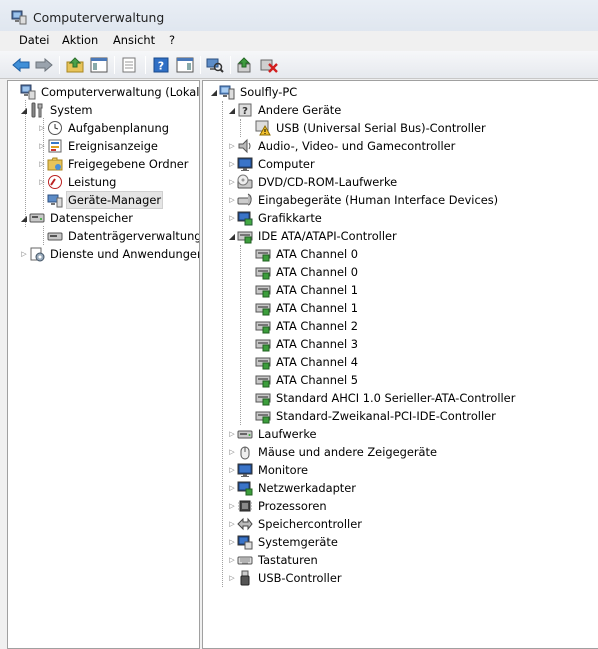 This screenshot has height=649, width=598. Describe the element at coordinates (161, 65) in the screenshot. I see `help-button: ?` at that location.